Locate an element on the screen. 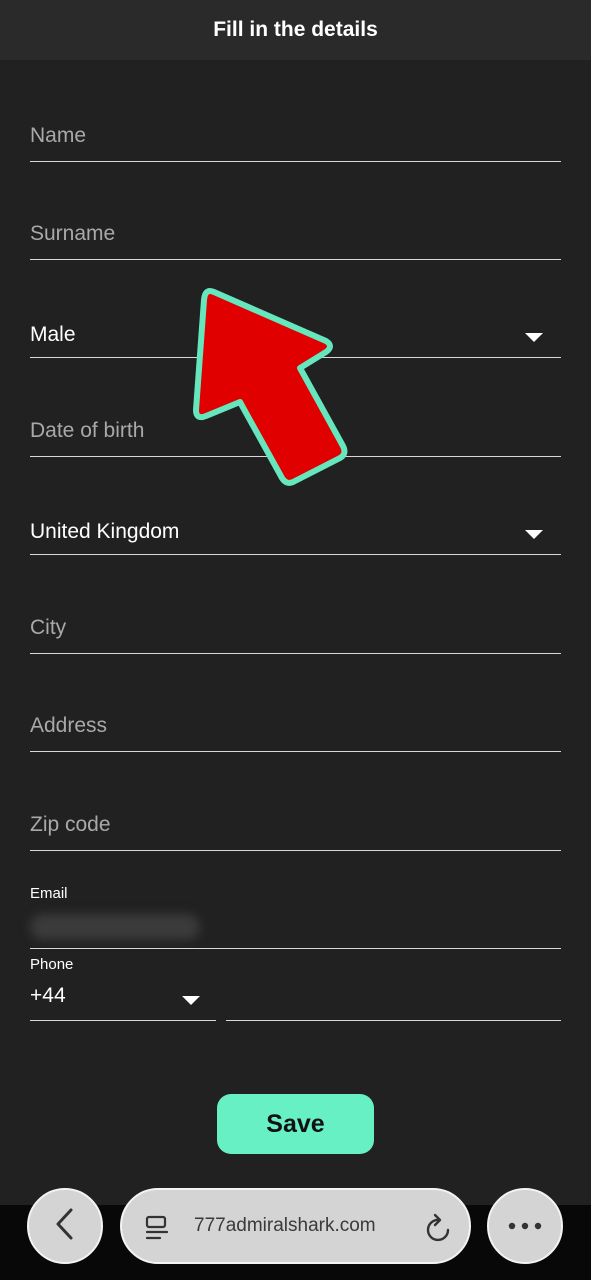 Image resolution: width=591 pixels, height=1280 pixels. name-field is located at coordinates (295, 137).